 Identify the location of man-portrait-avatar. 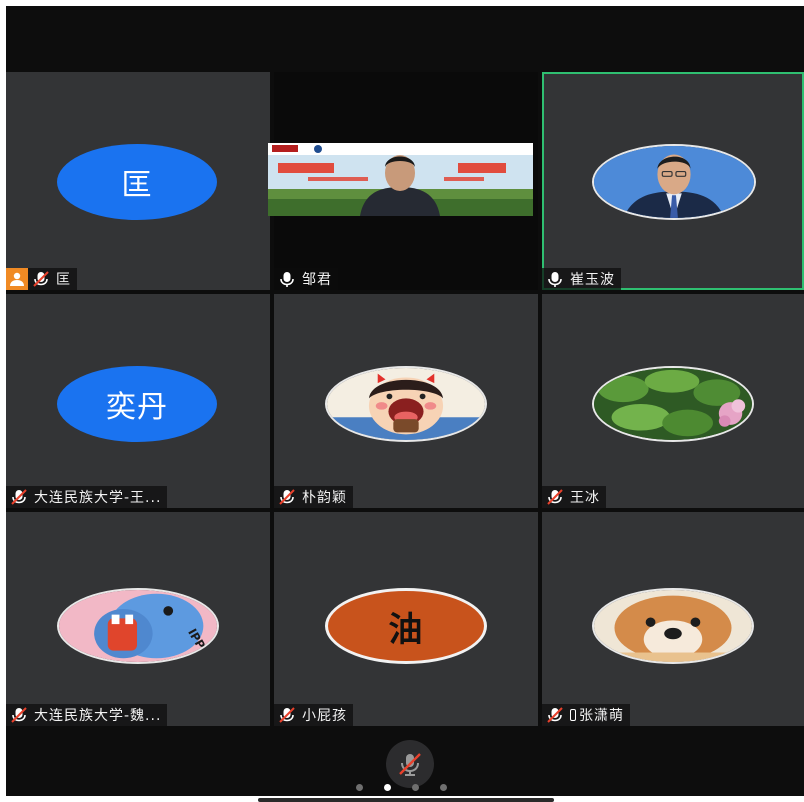
(674, 182).